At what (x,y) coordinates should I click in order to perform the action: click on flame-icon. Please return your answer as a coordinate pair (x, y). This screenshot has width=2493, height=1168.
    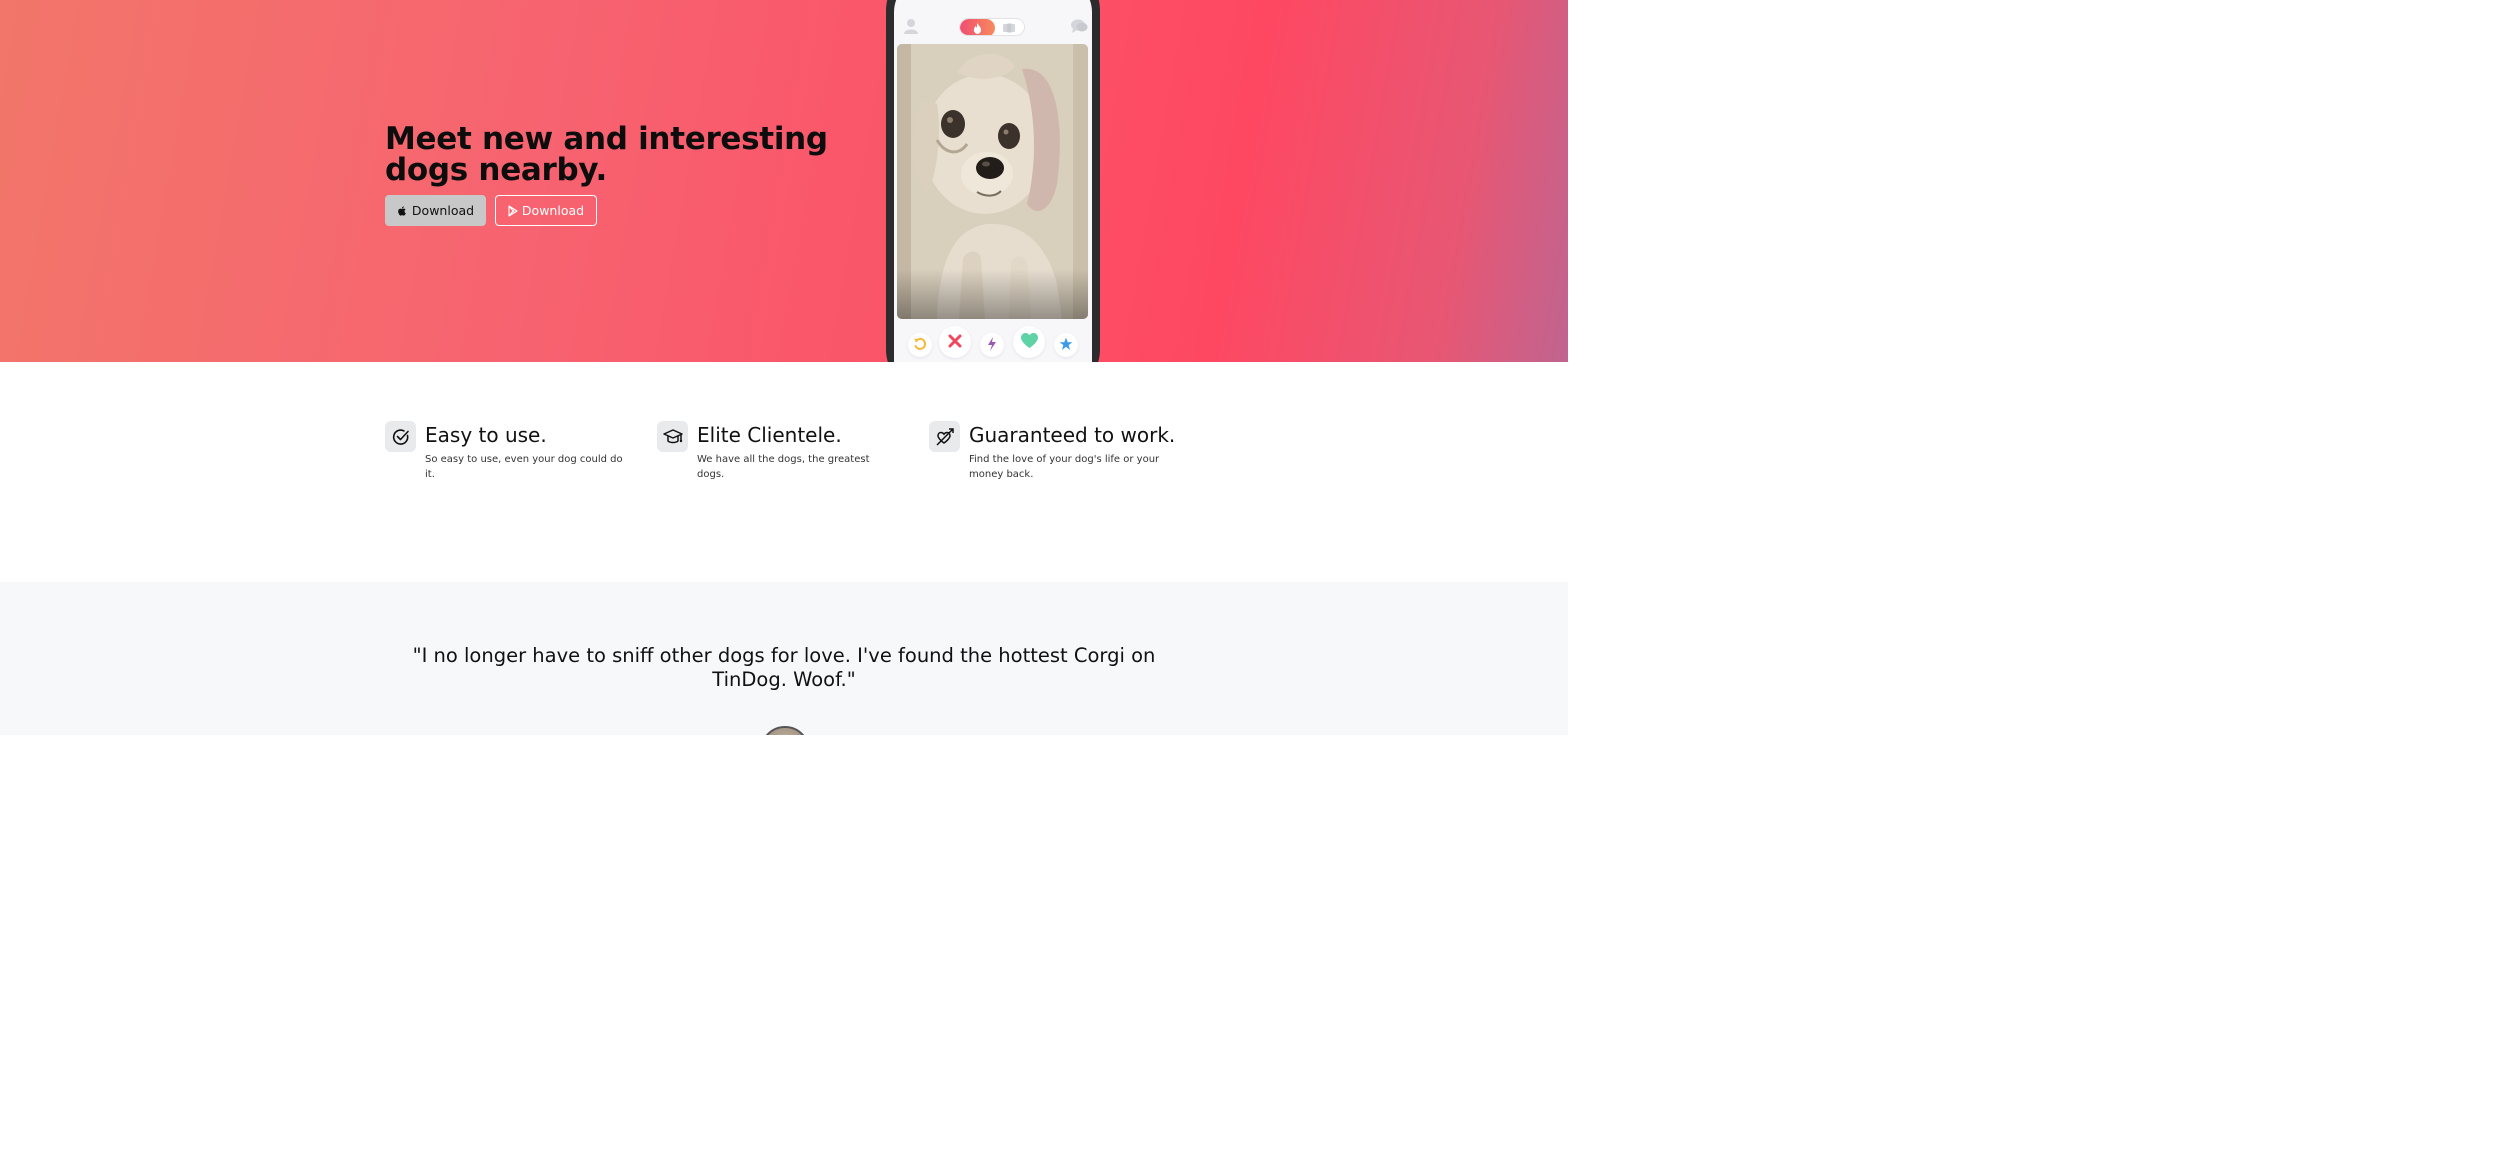
    Looking at the image, I should click on (977, 27).